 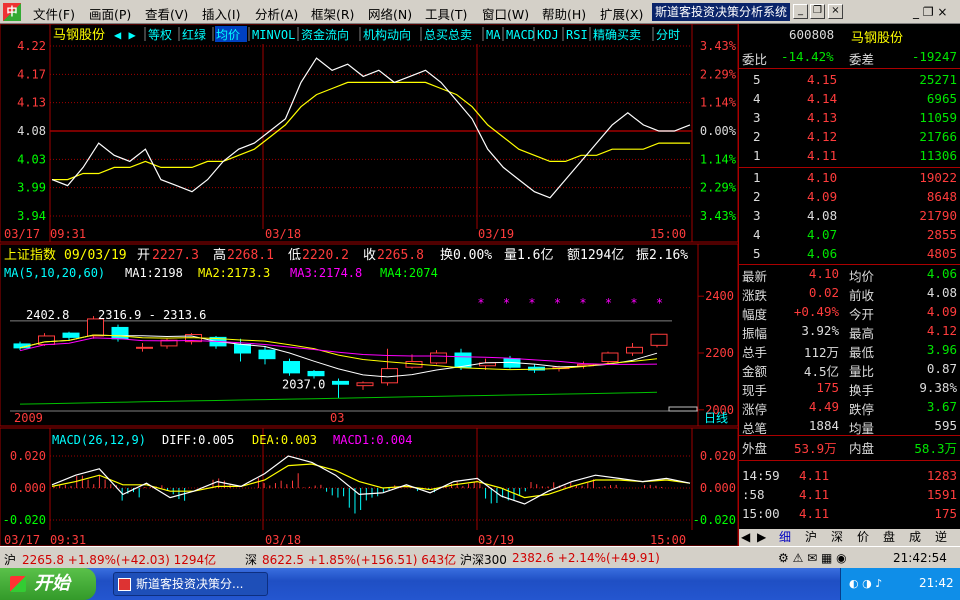 I want to click on intraday-tab: 分时, so click(x=668, y=35).